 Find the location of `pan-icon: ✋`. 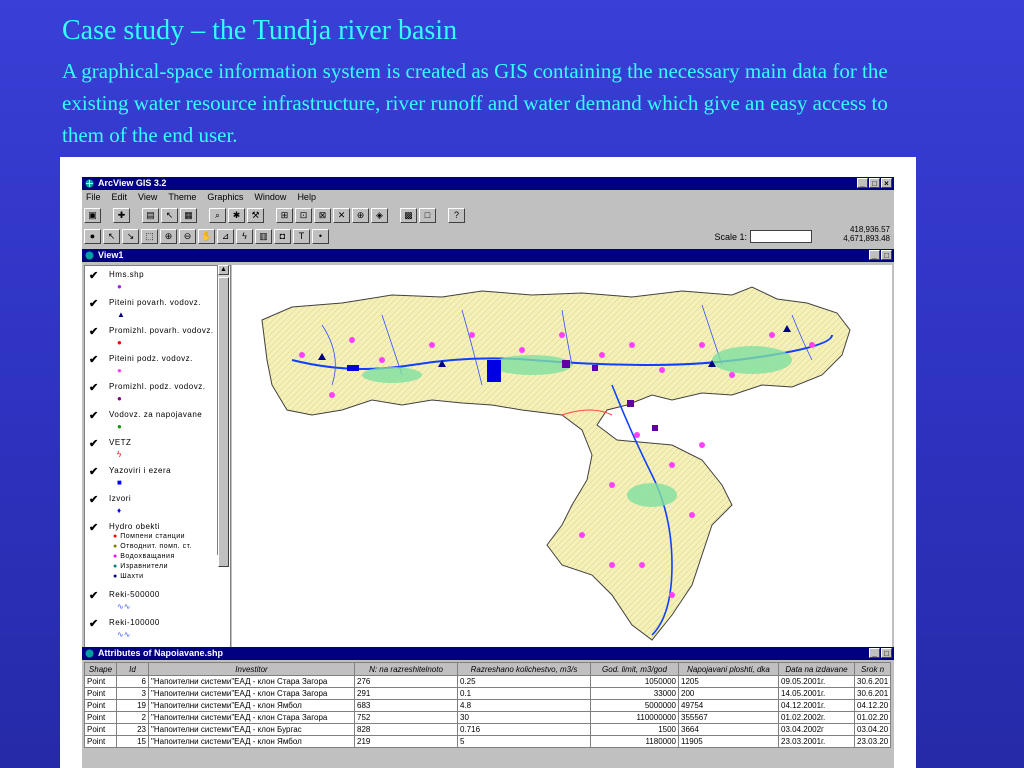

pan-icon: ✋ is located at coordinates (206, 236).